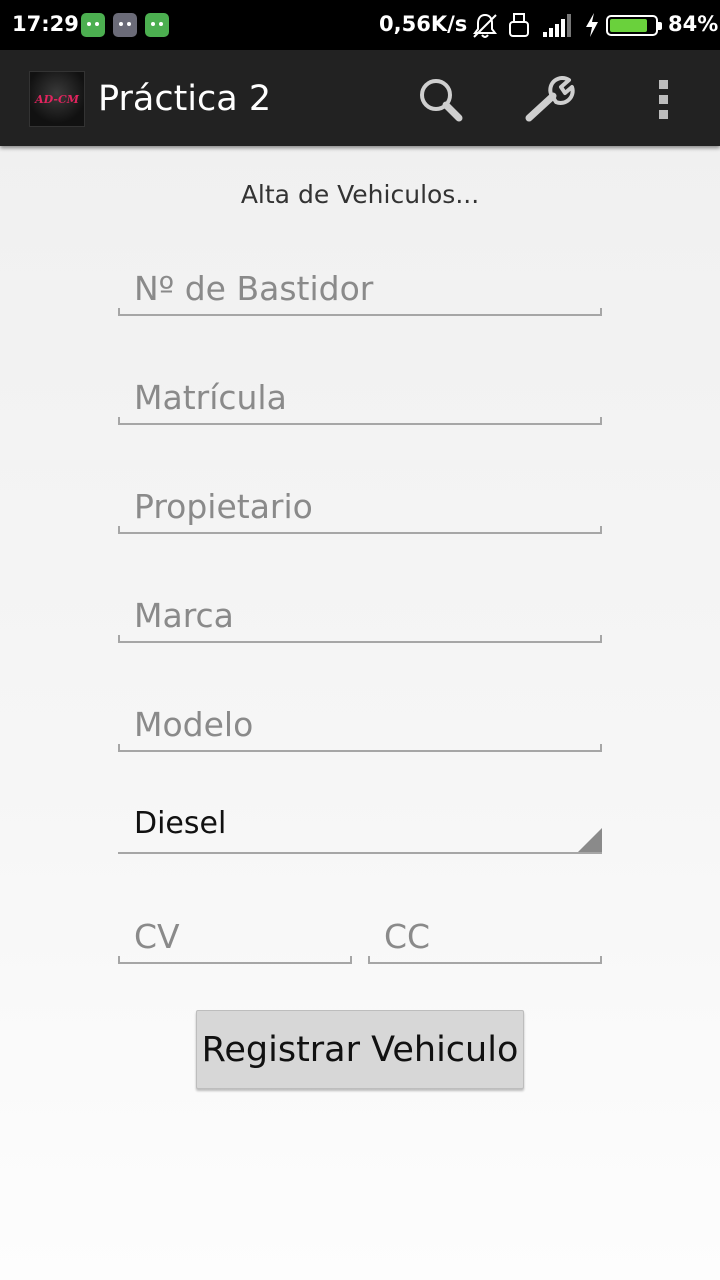 This screenshot has height=1280, width=720. I want to click on overflow-menu-button, so click(664, 100).